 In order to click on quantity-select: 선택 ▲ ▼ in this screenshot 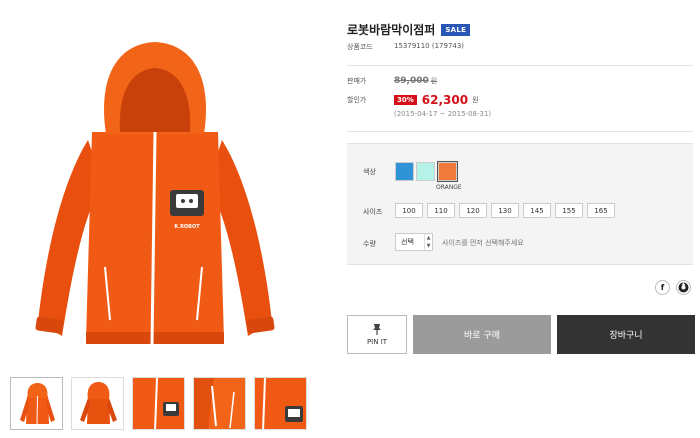, I will do `click(414, 242)`.